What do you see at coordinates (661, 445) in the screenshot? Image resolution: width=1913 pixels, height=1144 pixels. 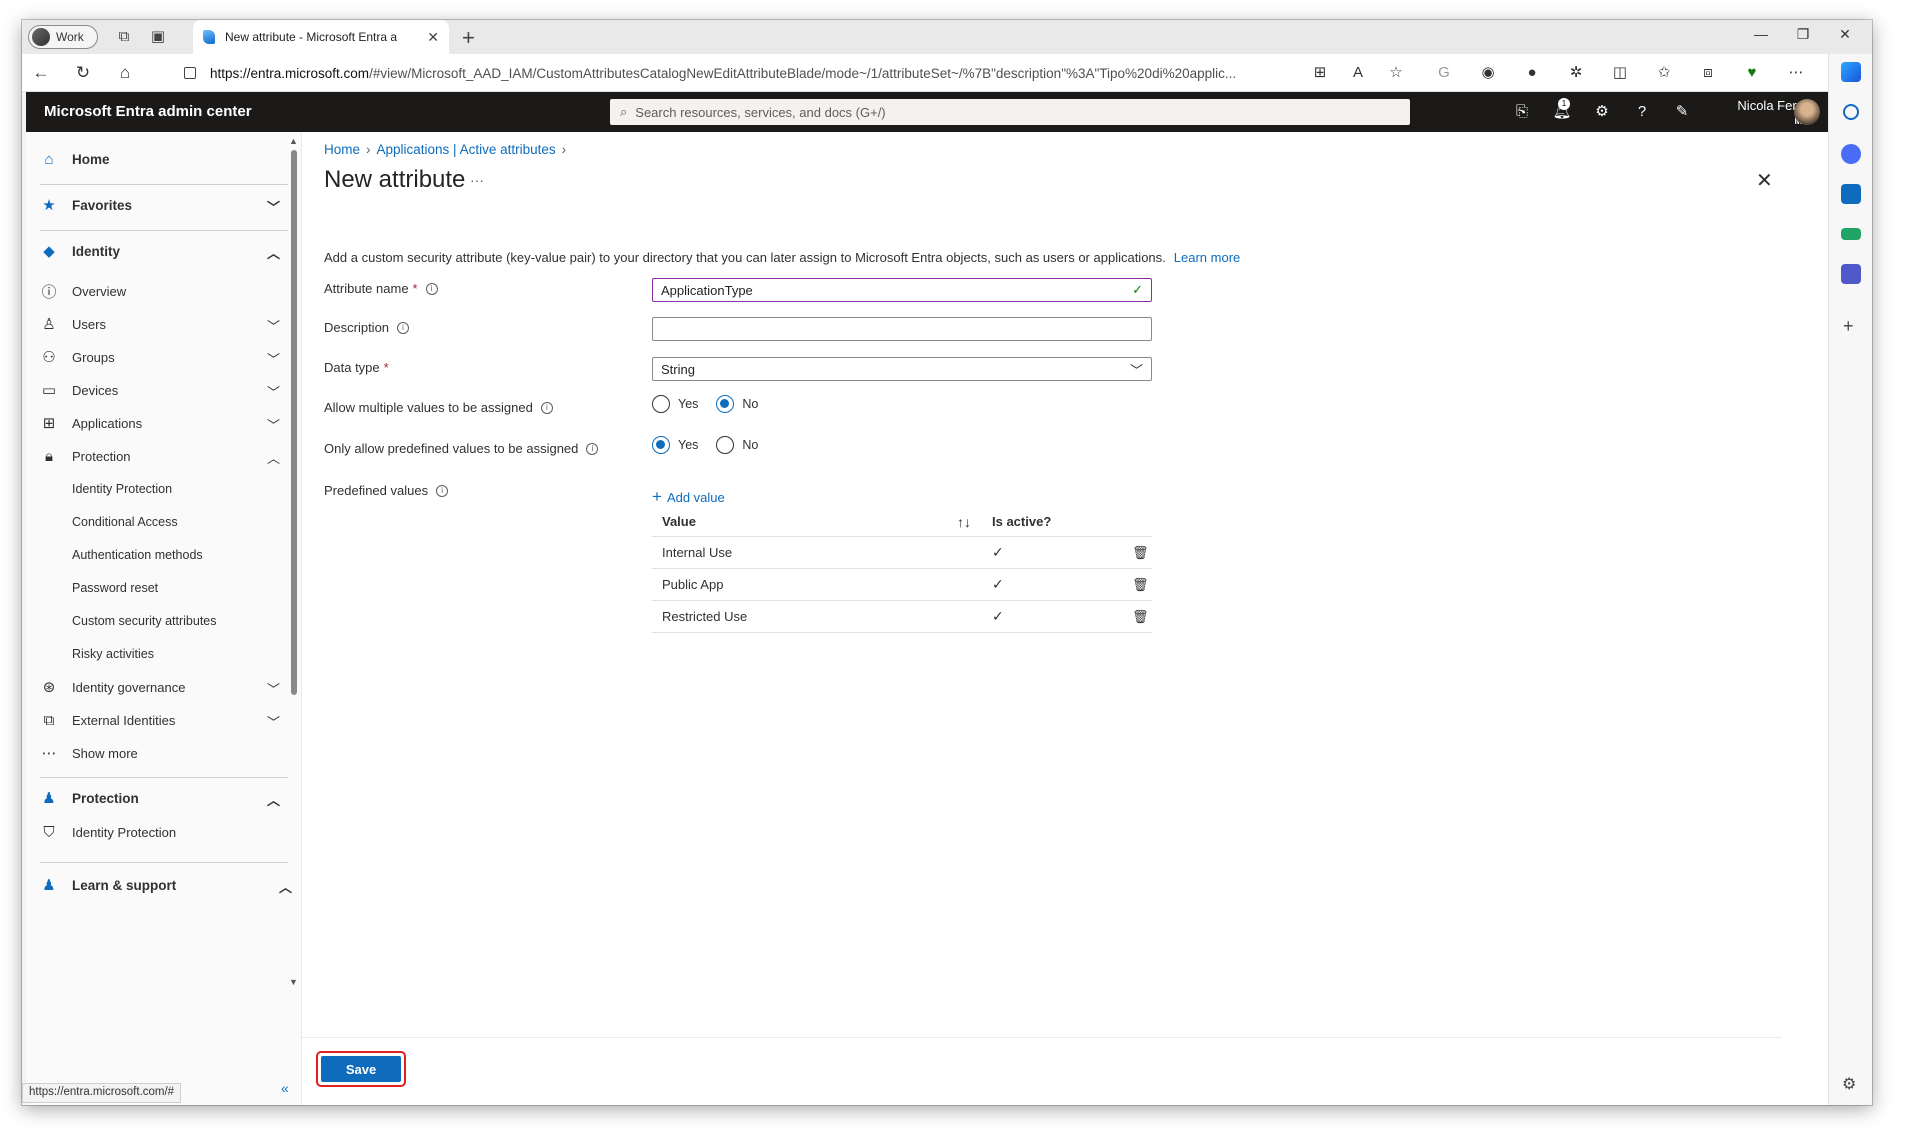 I see `predef-yes-radio` at bounding box center [661, 445].